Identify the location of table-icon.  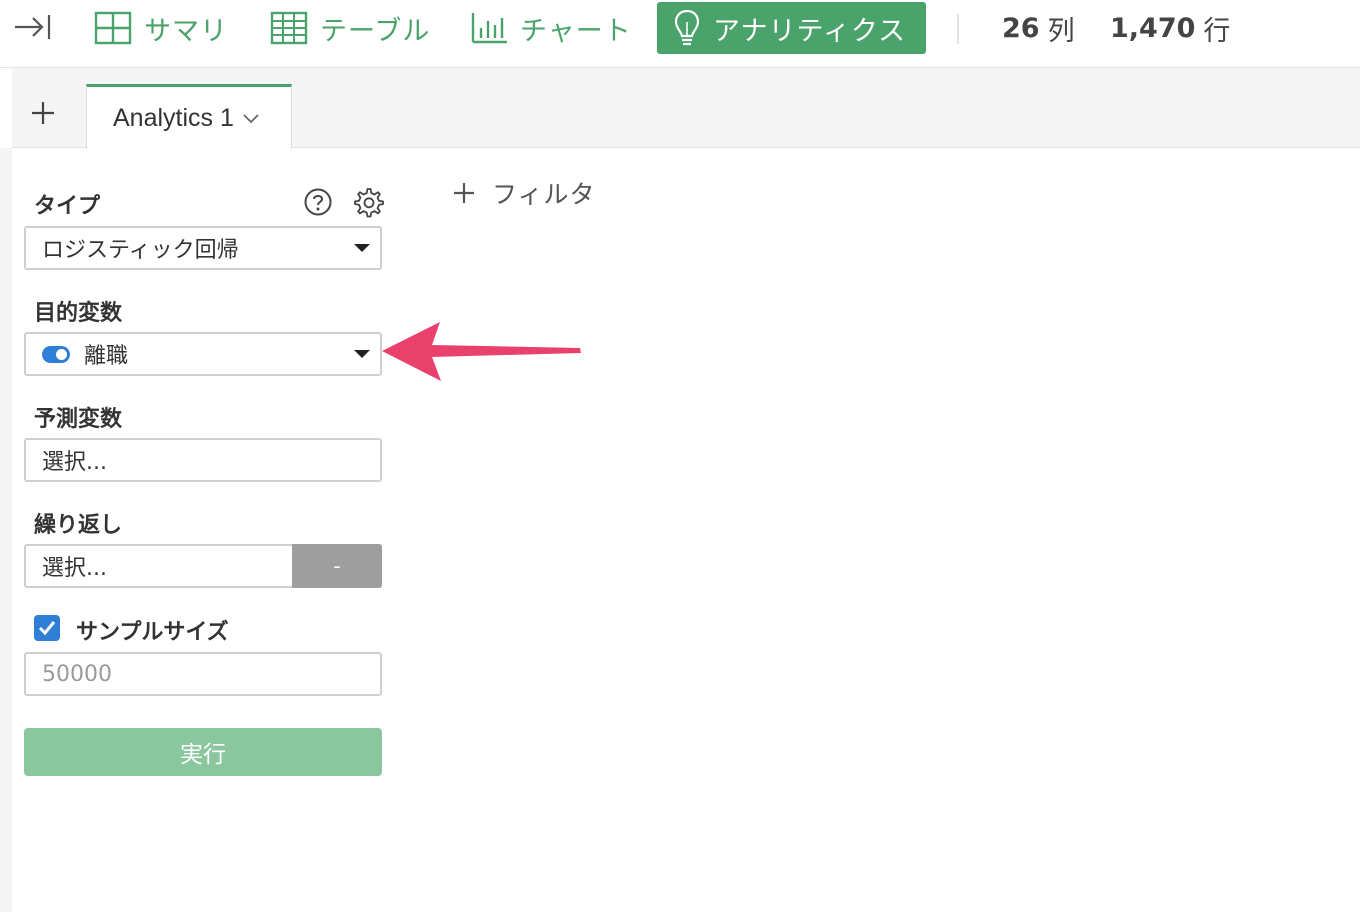
(289, 28).